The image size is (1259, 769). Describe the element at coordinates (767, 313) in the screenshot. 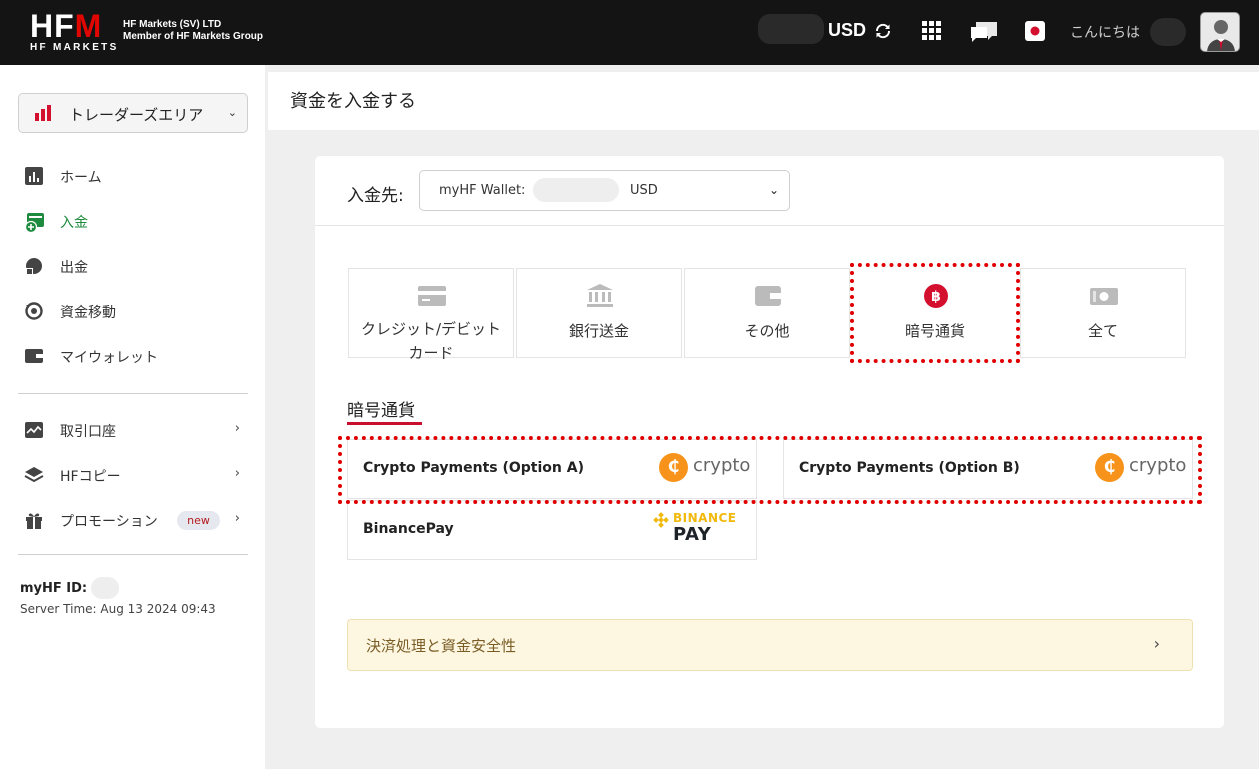

I see `tab-other: その他` at that location.